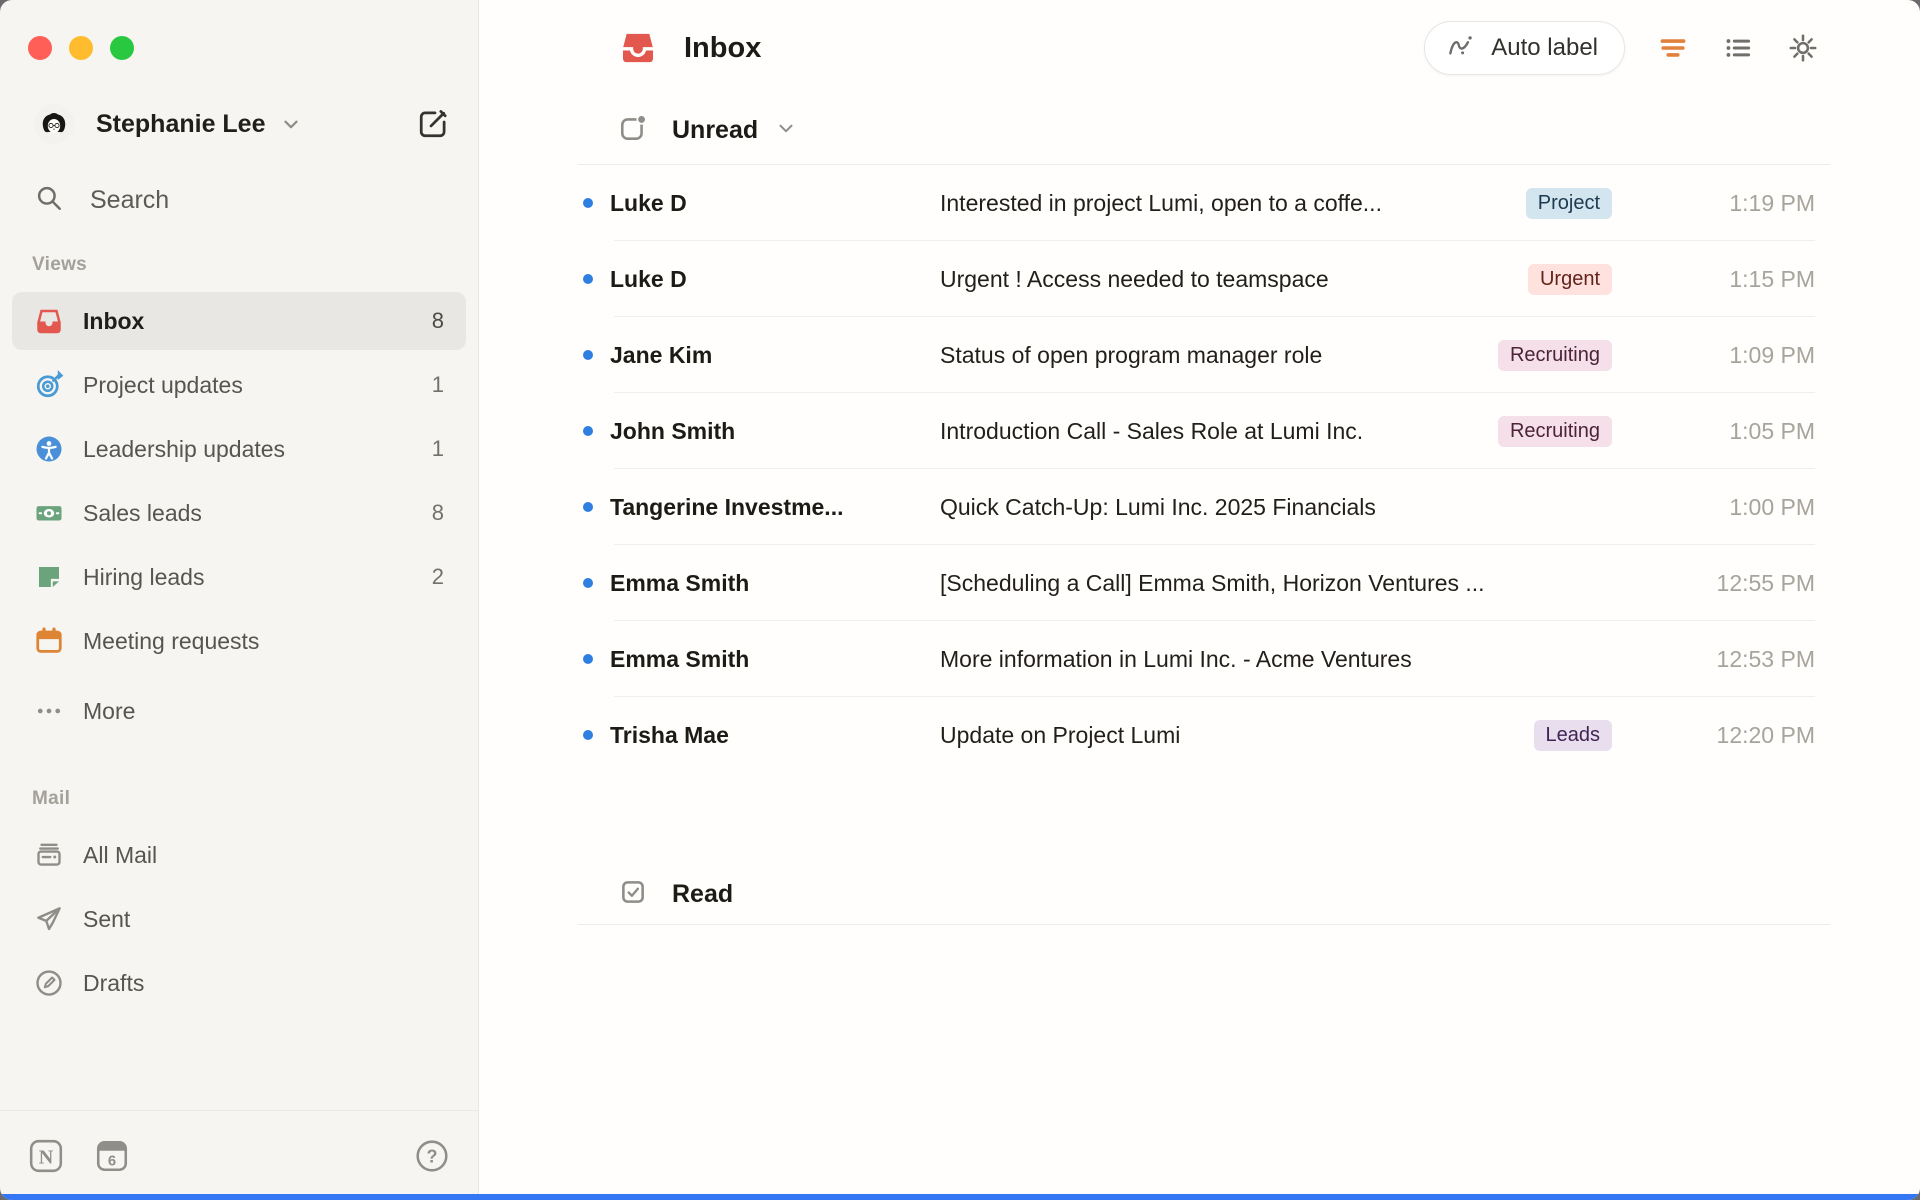 This screenshot has height=1200, width=1920. Describe the element at coordinates (239, 30) in the screenshot. I see `window-controls` at that location.